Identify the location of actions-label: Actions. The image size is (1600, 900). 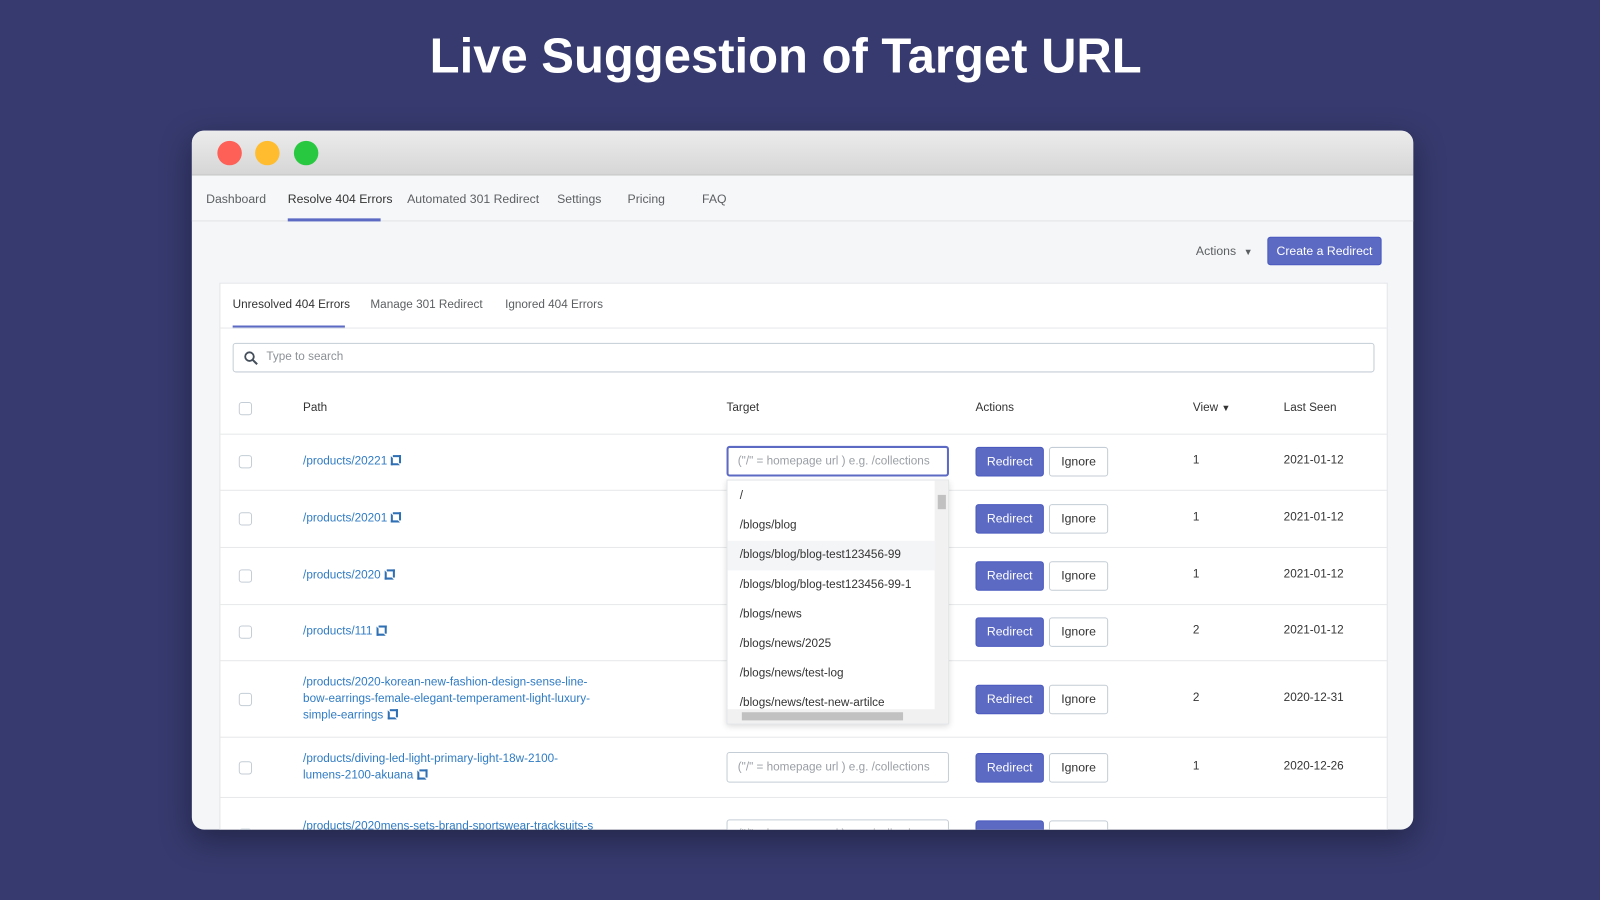
(1216, 251).